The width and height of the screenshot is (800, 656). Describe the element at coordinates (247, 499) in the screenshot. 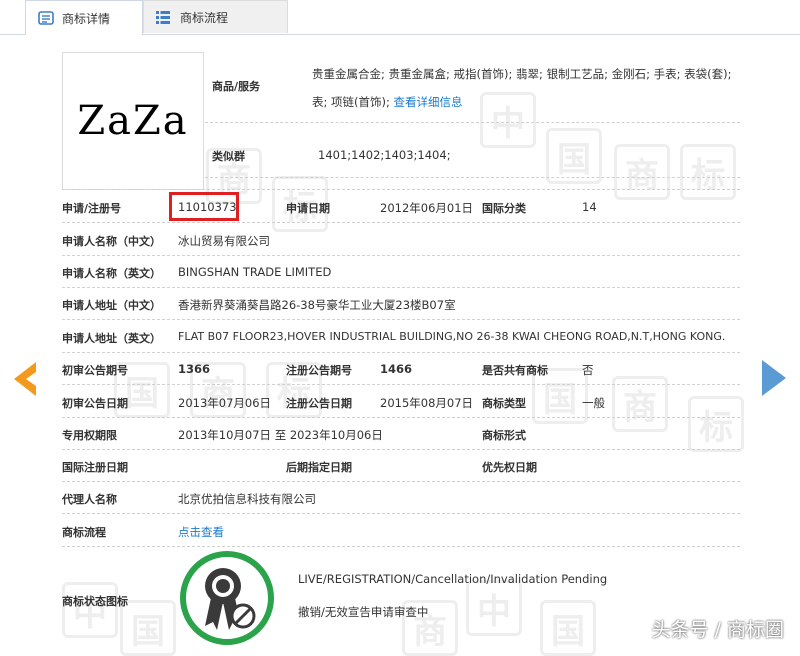

I see `agent-value: 北京优拍信息科技有限公司` at that location.